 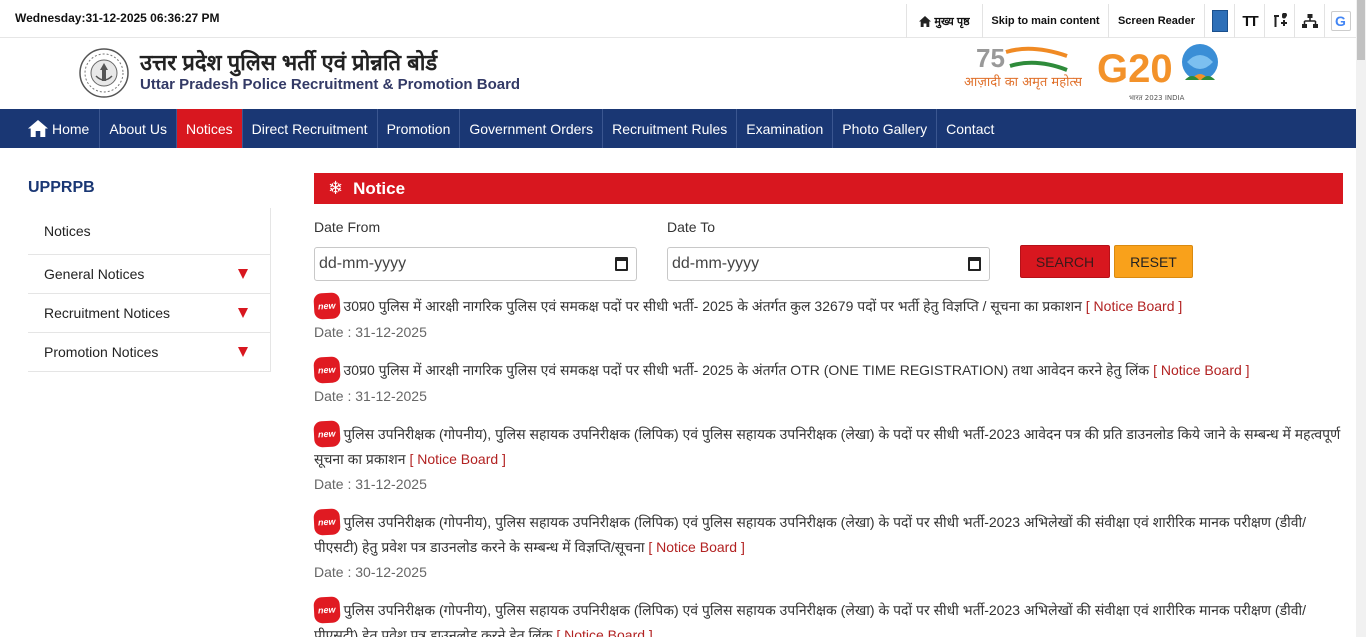 What do you see at coordinates (670, 128) in the screenshot?
I see `nav-item-recruitment-rules: Recruitment Rules` at bounding box center [670, 128].